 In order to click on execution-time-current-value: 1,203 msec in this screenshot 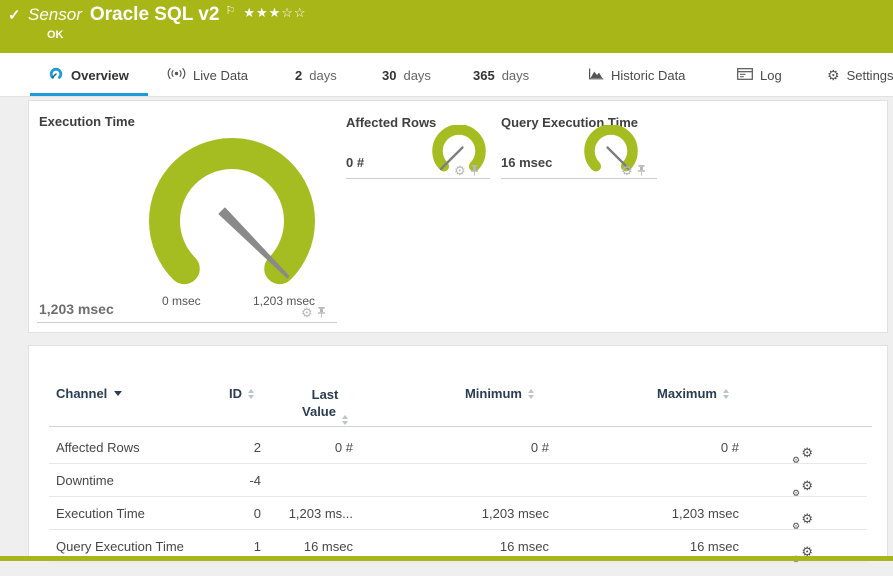, I will do `click(76, 309)`.